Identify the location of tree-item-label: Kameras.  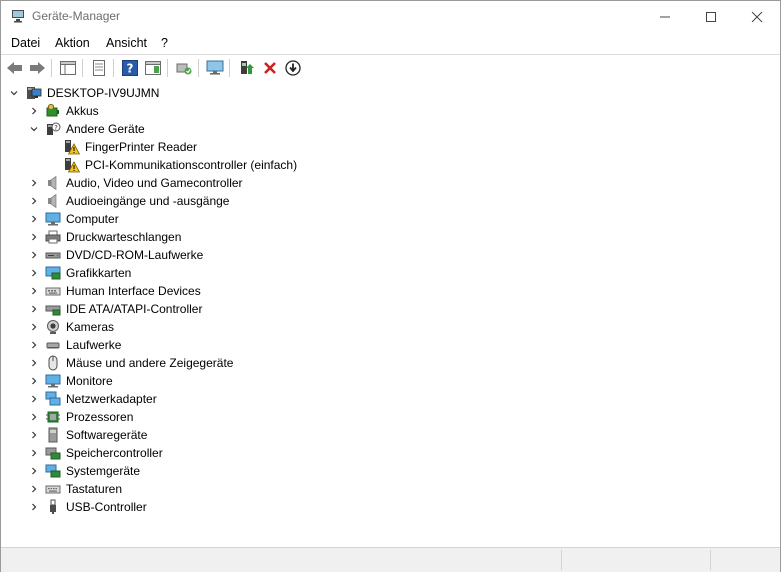
(90, 327).